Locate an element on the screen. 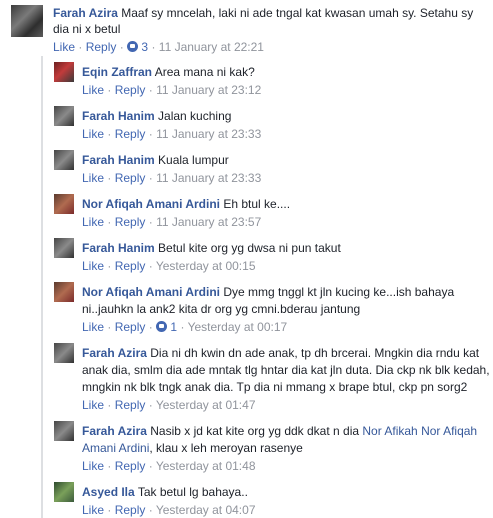  timestamp: Yesterday at 01:48 is located at coordinates (206, 466).